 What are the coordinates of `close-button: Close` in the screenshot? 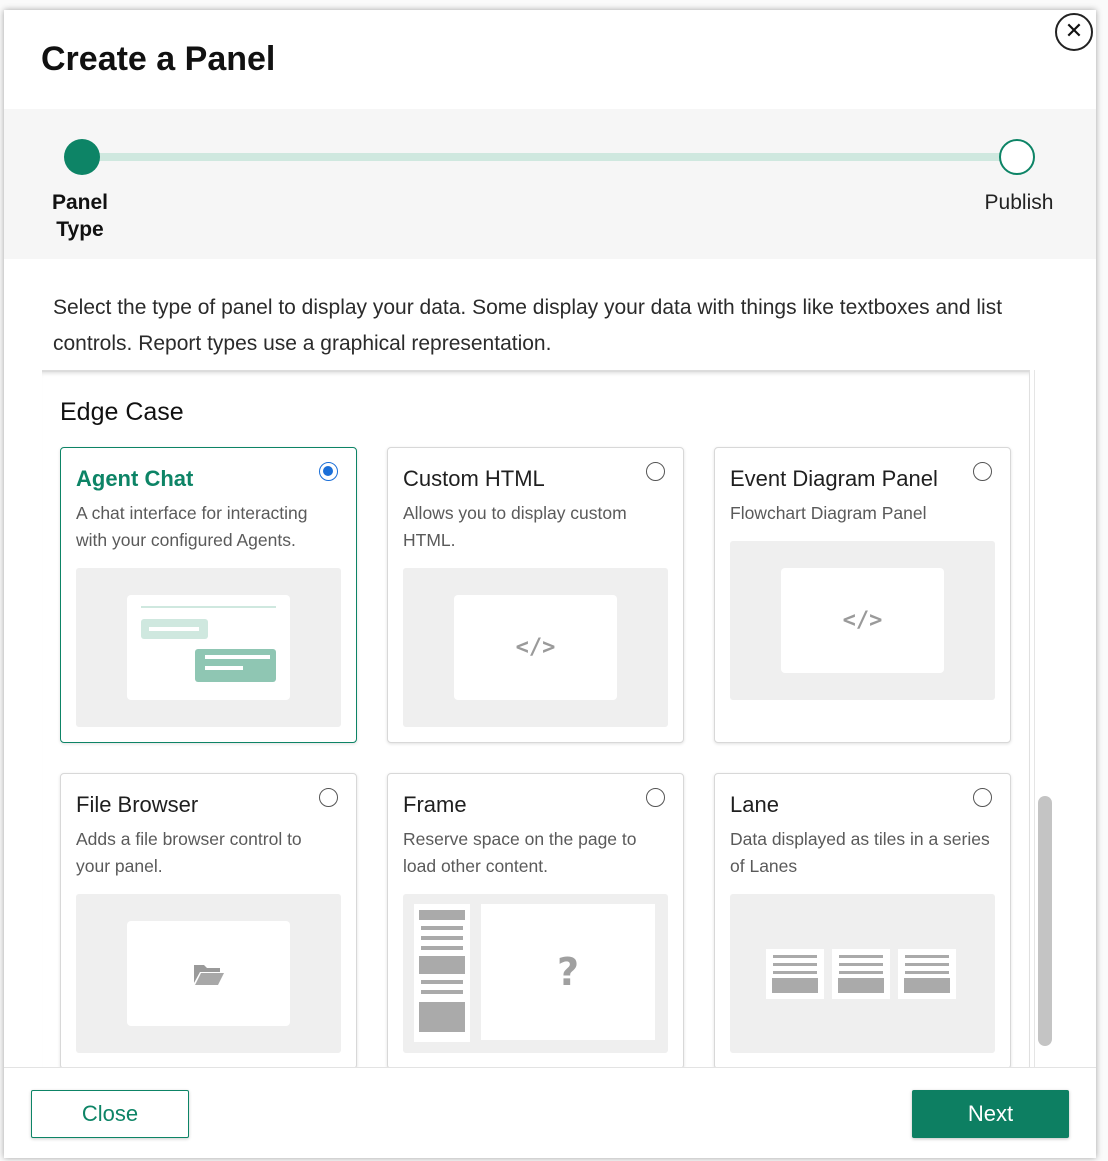 It's located at (110, 1114).